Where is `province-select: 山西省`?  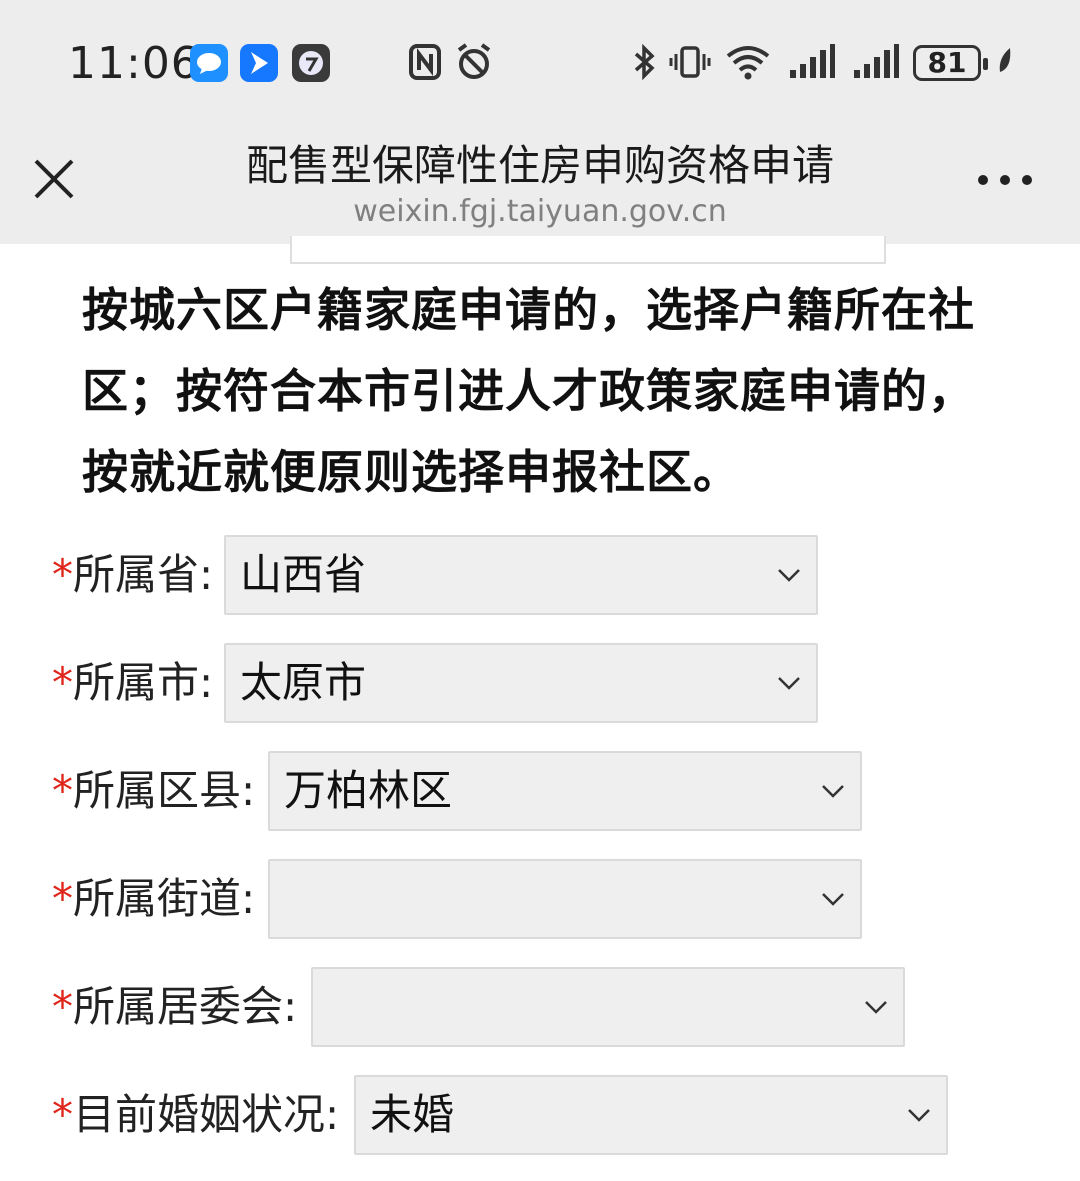 province-select: 山西省 is located at coordinates (521, 575).